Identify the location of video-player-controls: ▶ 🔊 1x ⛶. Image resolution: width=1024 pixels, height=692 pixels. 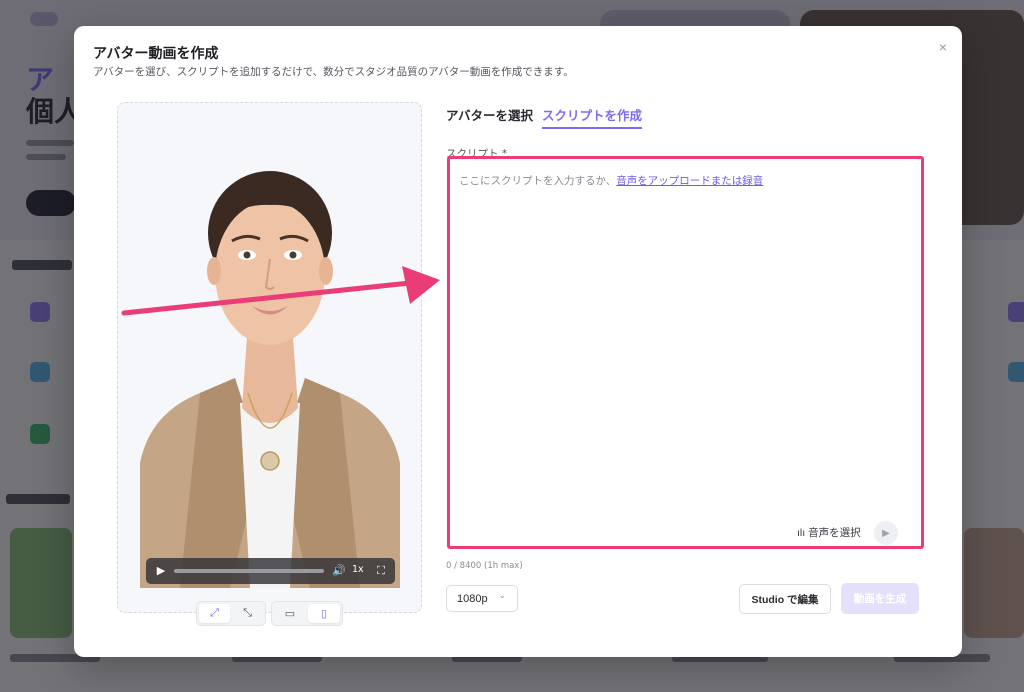
(270, 571).